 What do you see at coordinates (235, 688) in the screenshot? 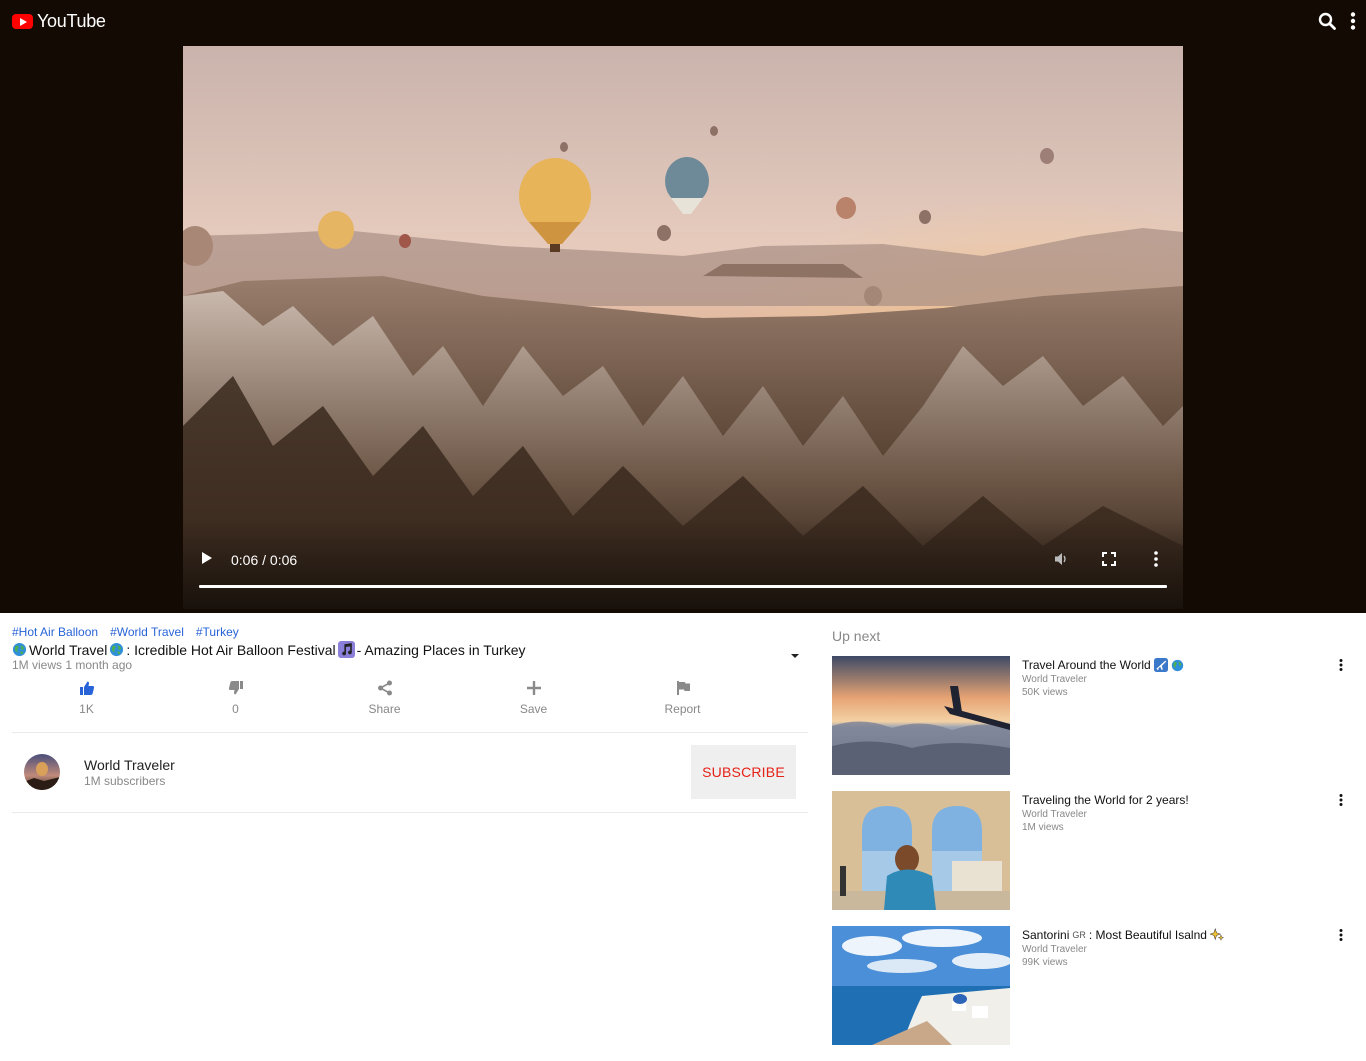
I see `thumb-down-icon` at bounding box center [235, 688].